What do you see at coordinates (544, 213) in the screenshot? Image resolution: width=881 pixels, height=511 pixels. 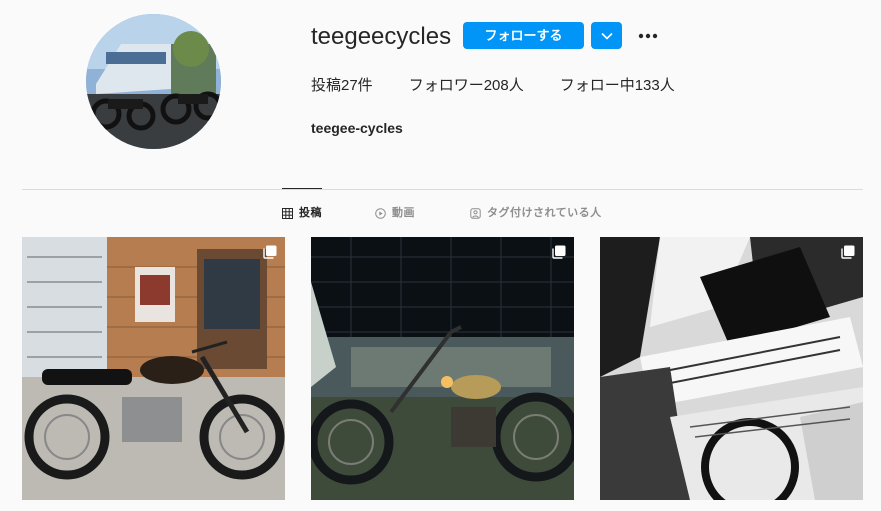 I see `tab-tagged-label: タグ付けされている人` at bounding box center [544, 213].